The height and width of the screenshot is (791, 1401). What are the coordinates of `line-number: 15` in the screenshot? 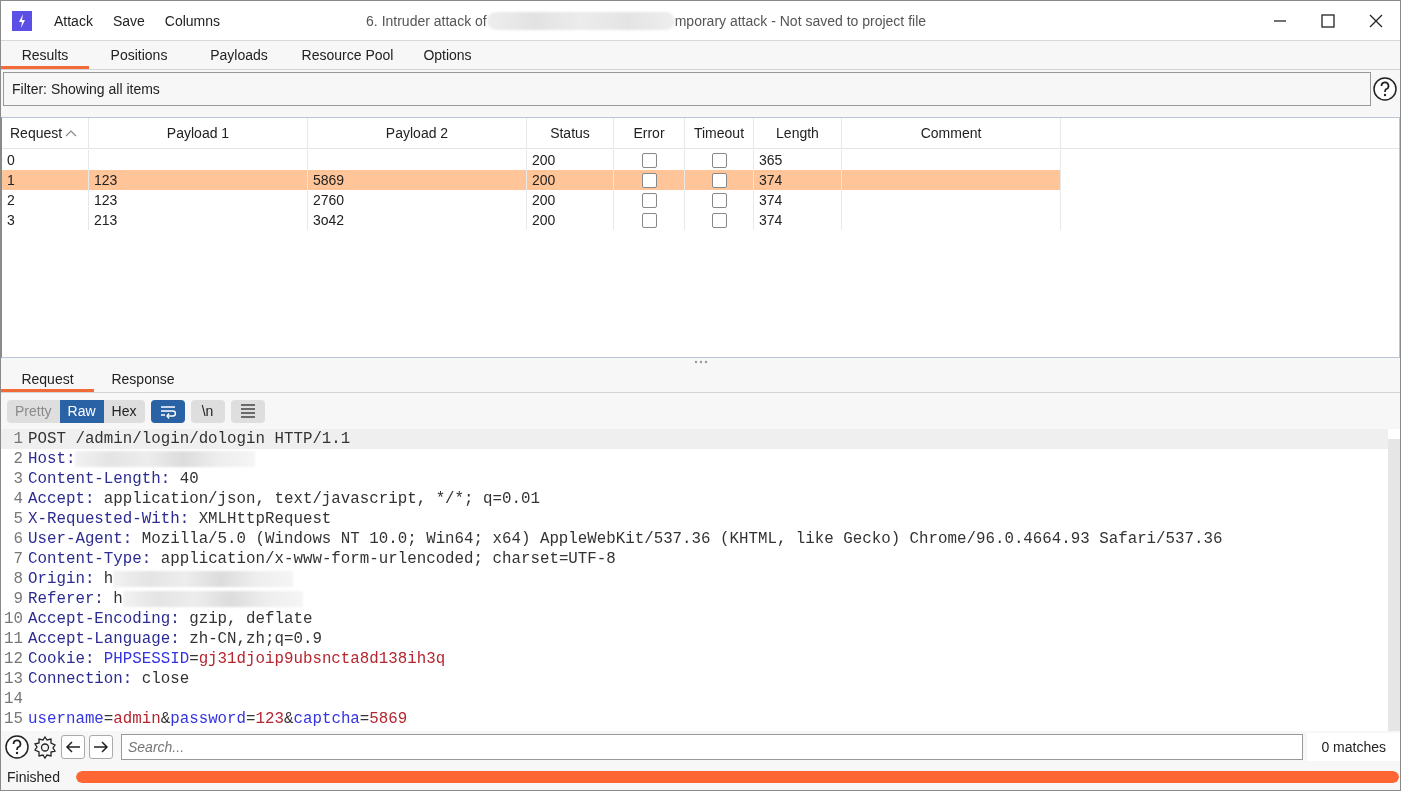 It's located at (13, 719).